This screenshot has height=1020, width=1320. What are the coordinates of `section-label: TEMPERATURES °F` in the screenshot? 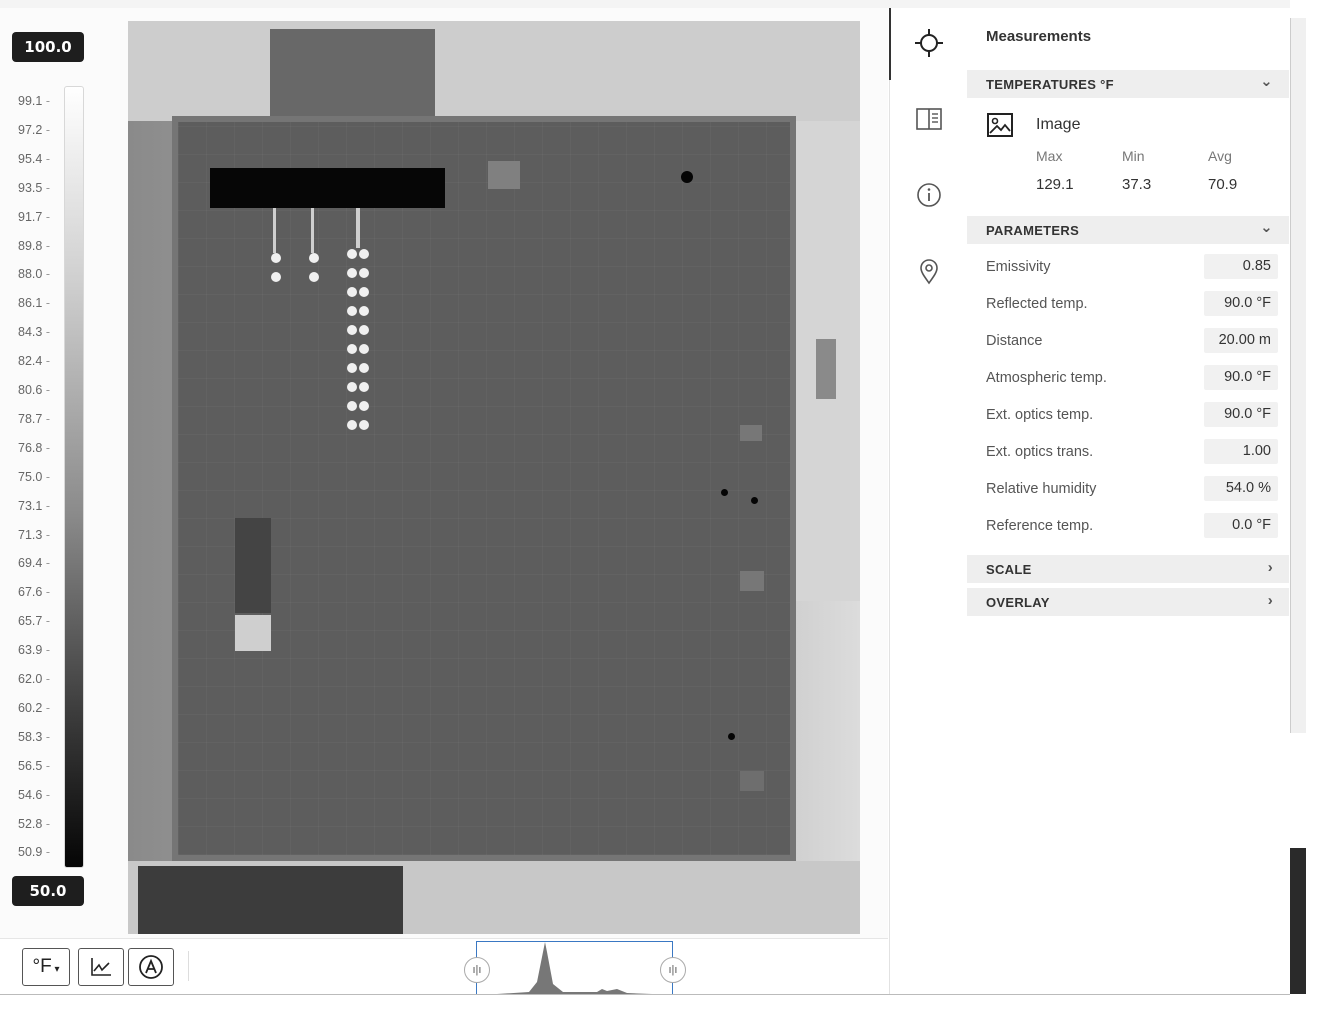 It's located at (1050, 84).